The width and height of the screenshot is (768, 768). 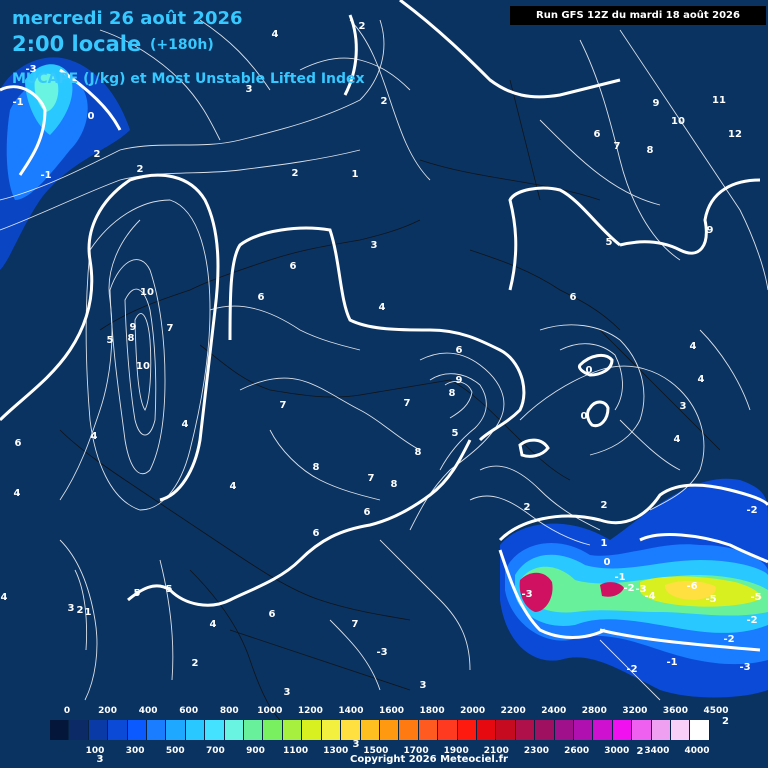 What do you see at coordinates (391, 711) in the screenshot?
I see `legend-tick-top: 1600` at bounding box center [391, 711].